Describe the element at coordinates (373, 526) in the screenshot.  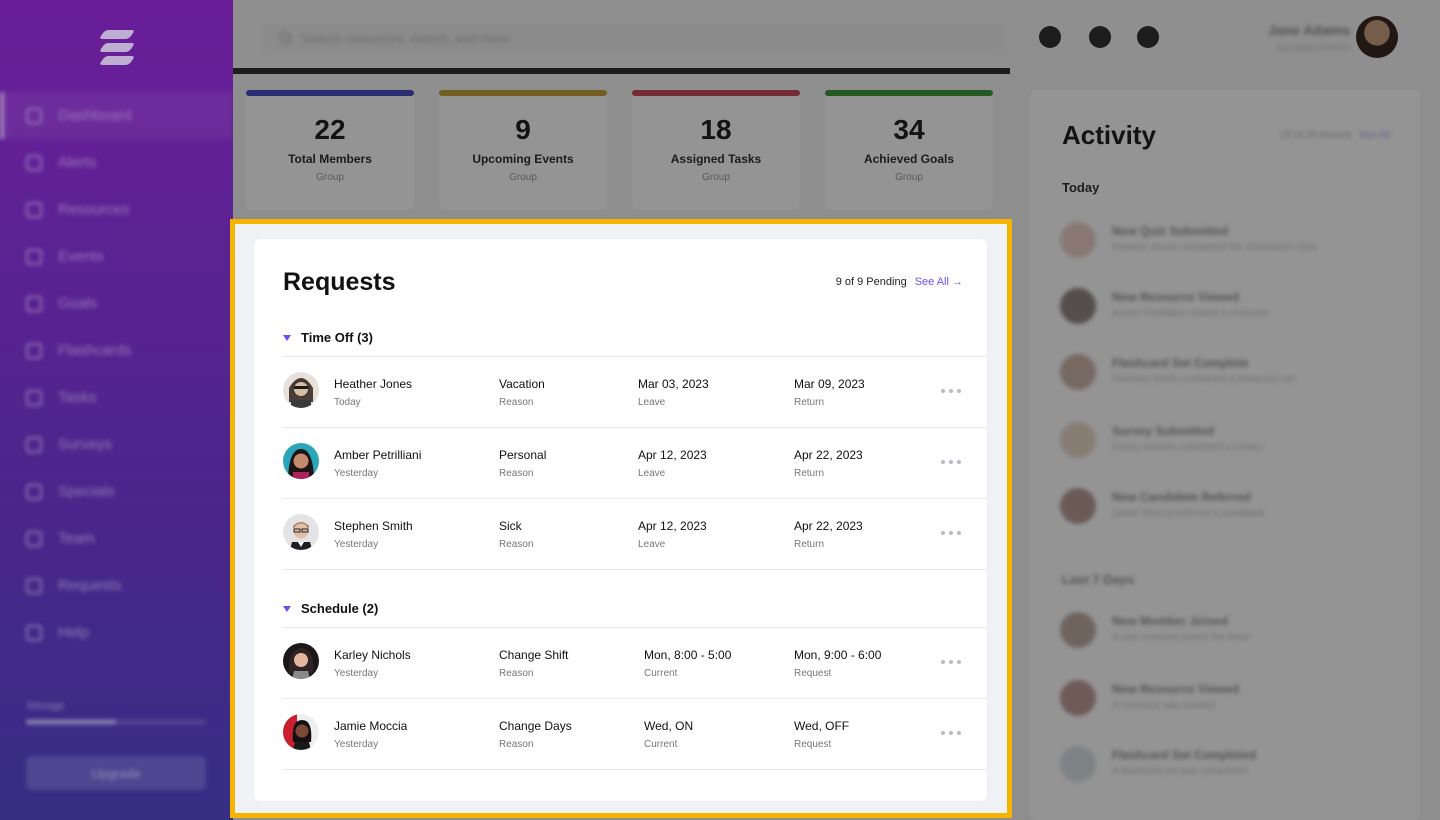
I see `requester-name: Stephen Smith` at that location.